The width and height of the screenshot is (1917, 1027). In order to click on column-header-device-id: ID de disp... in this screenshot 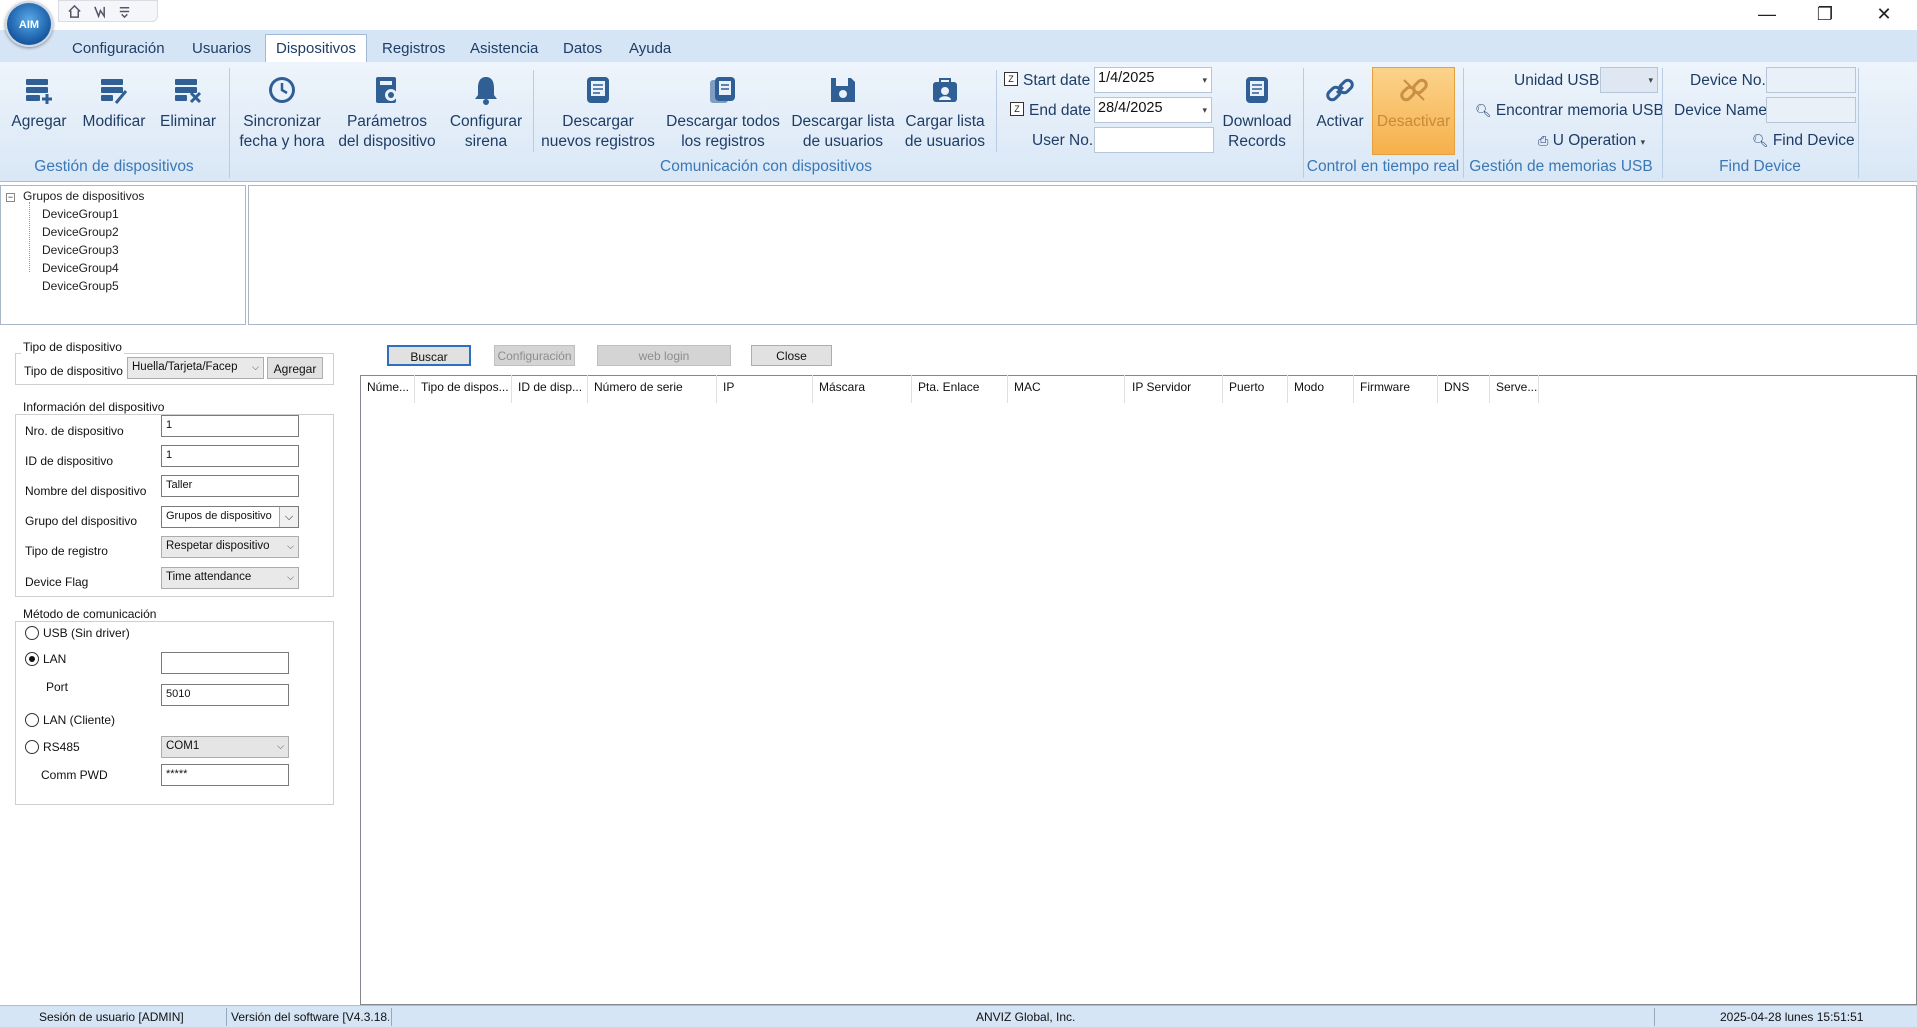, I will do `click(551, 389)`.